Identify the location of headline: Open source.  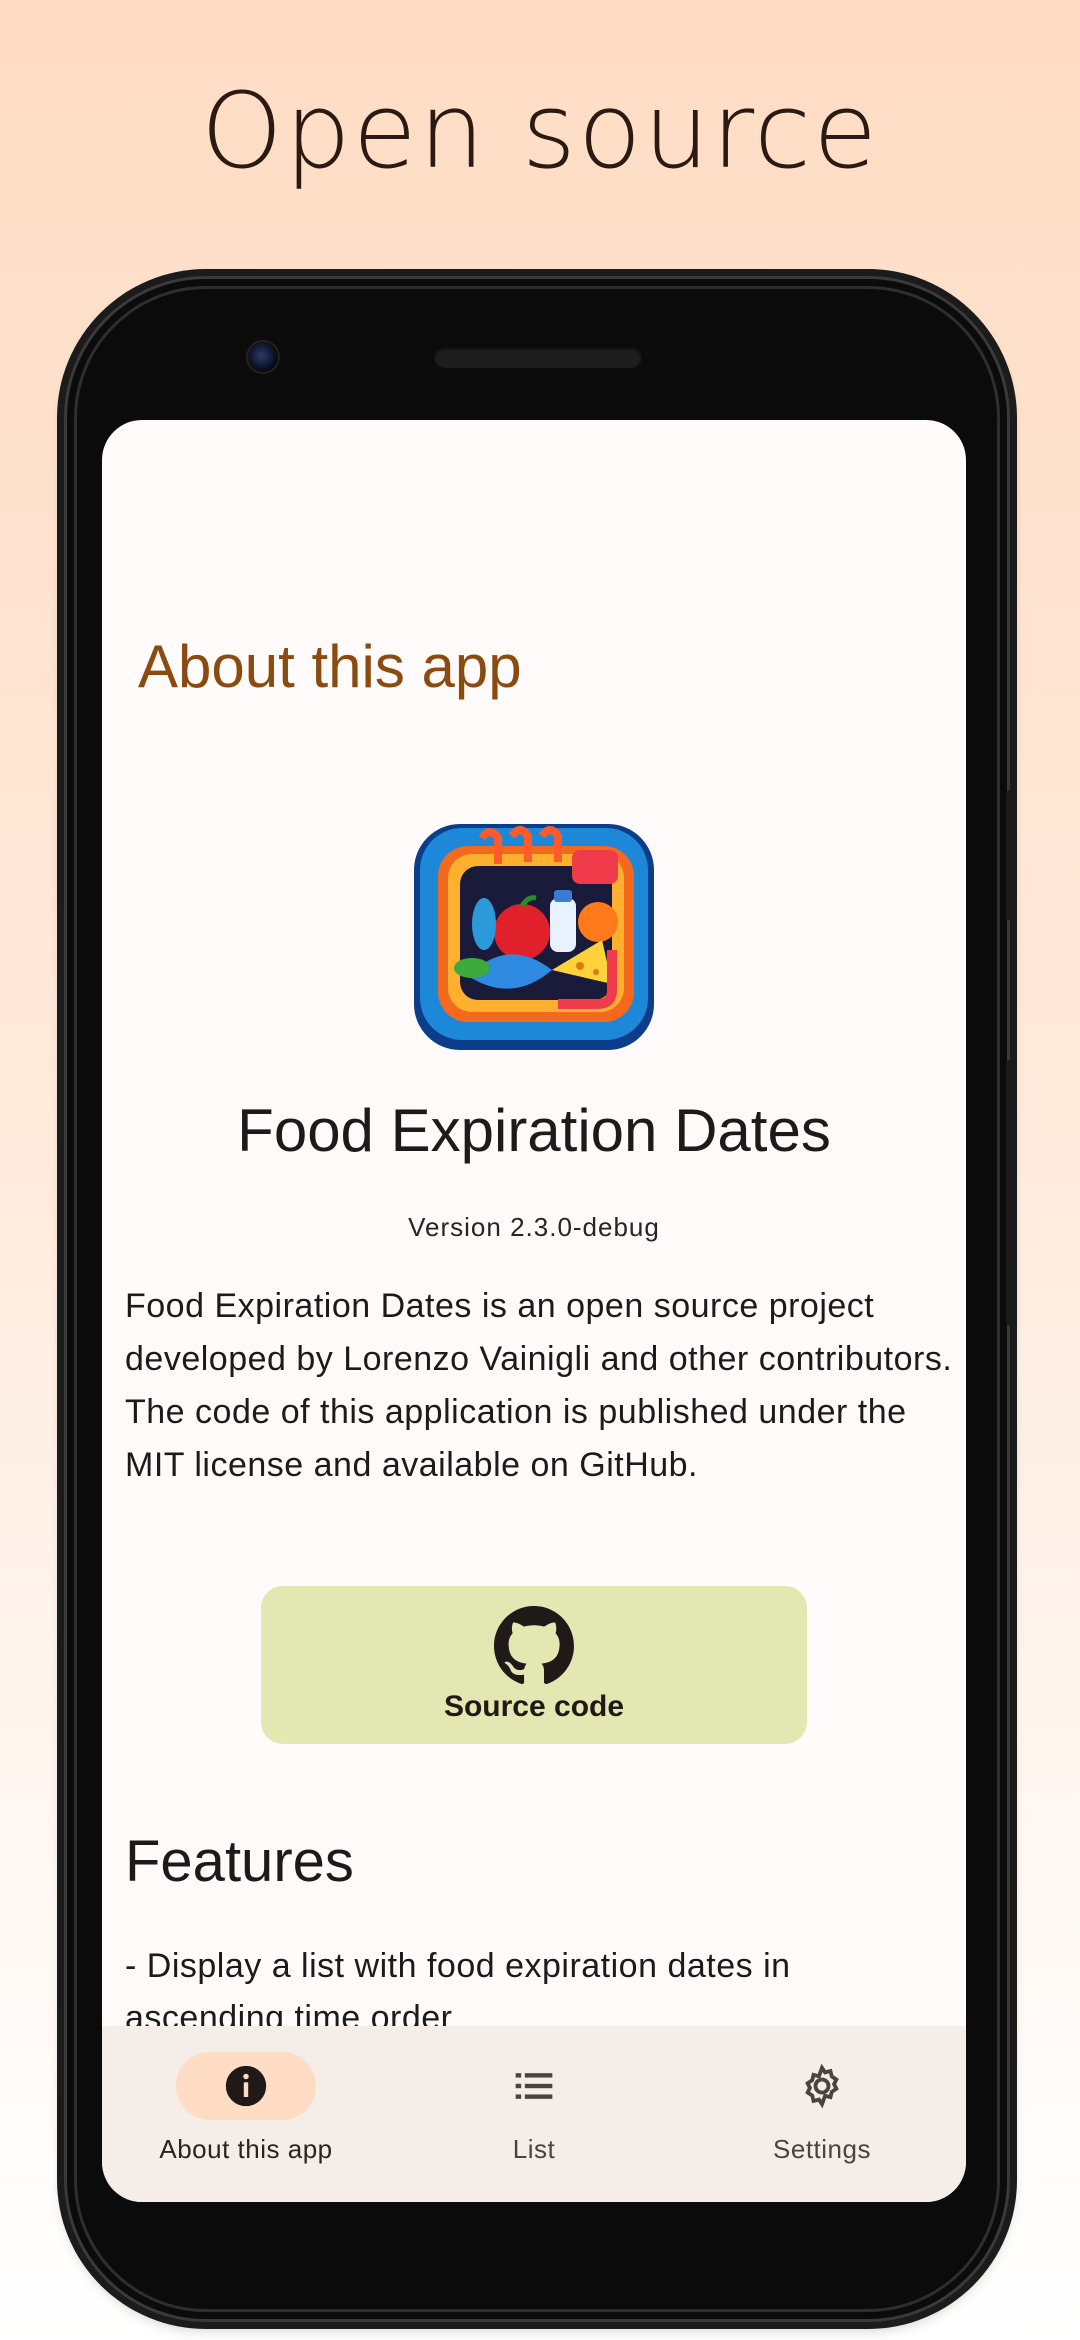
(540, 131).